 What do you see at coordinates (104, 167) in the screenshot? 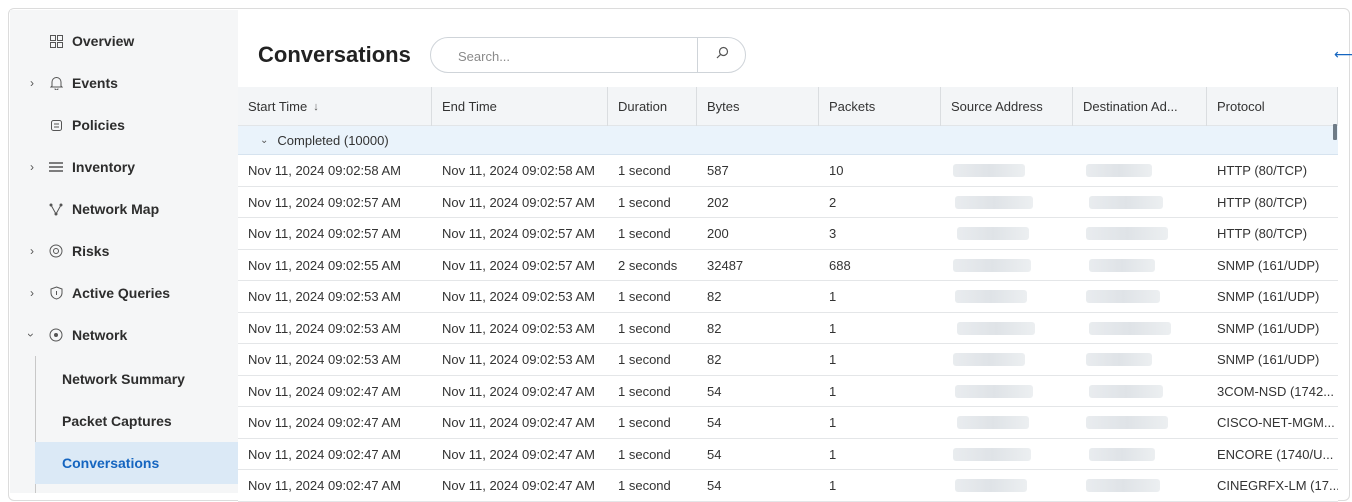
I see `sidebar-item-label: Inventory` at bounding box center [104, 167].